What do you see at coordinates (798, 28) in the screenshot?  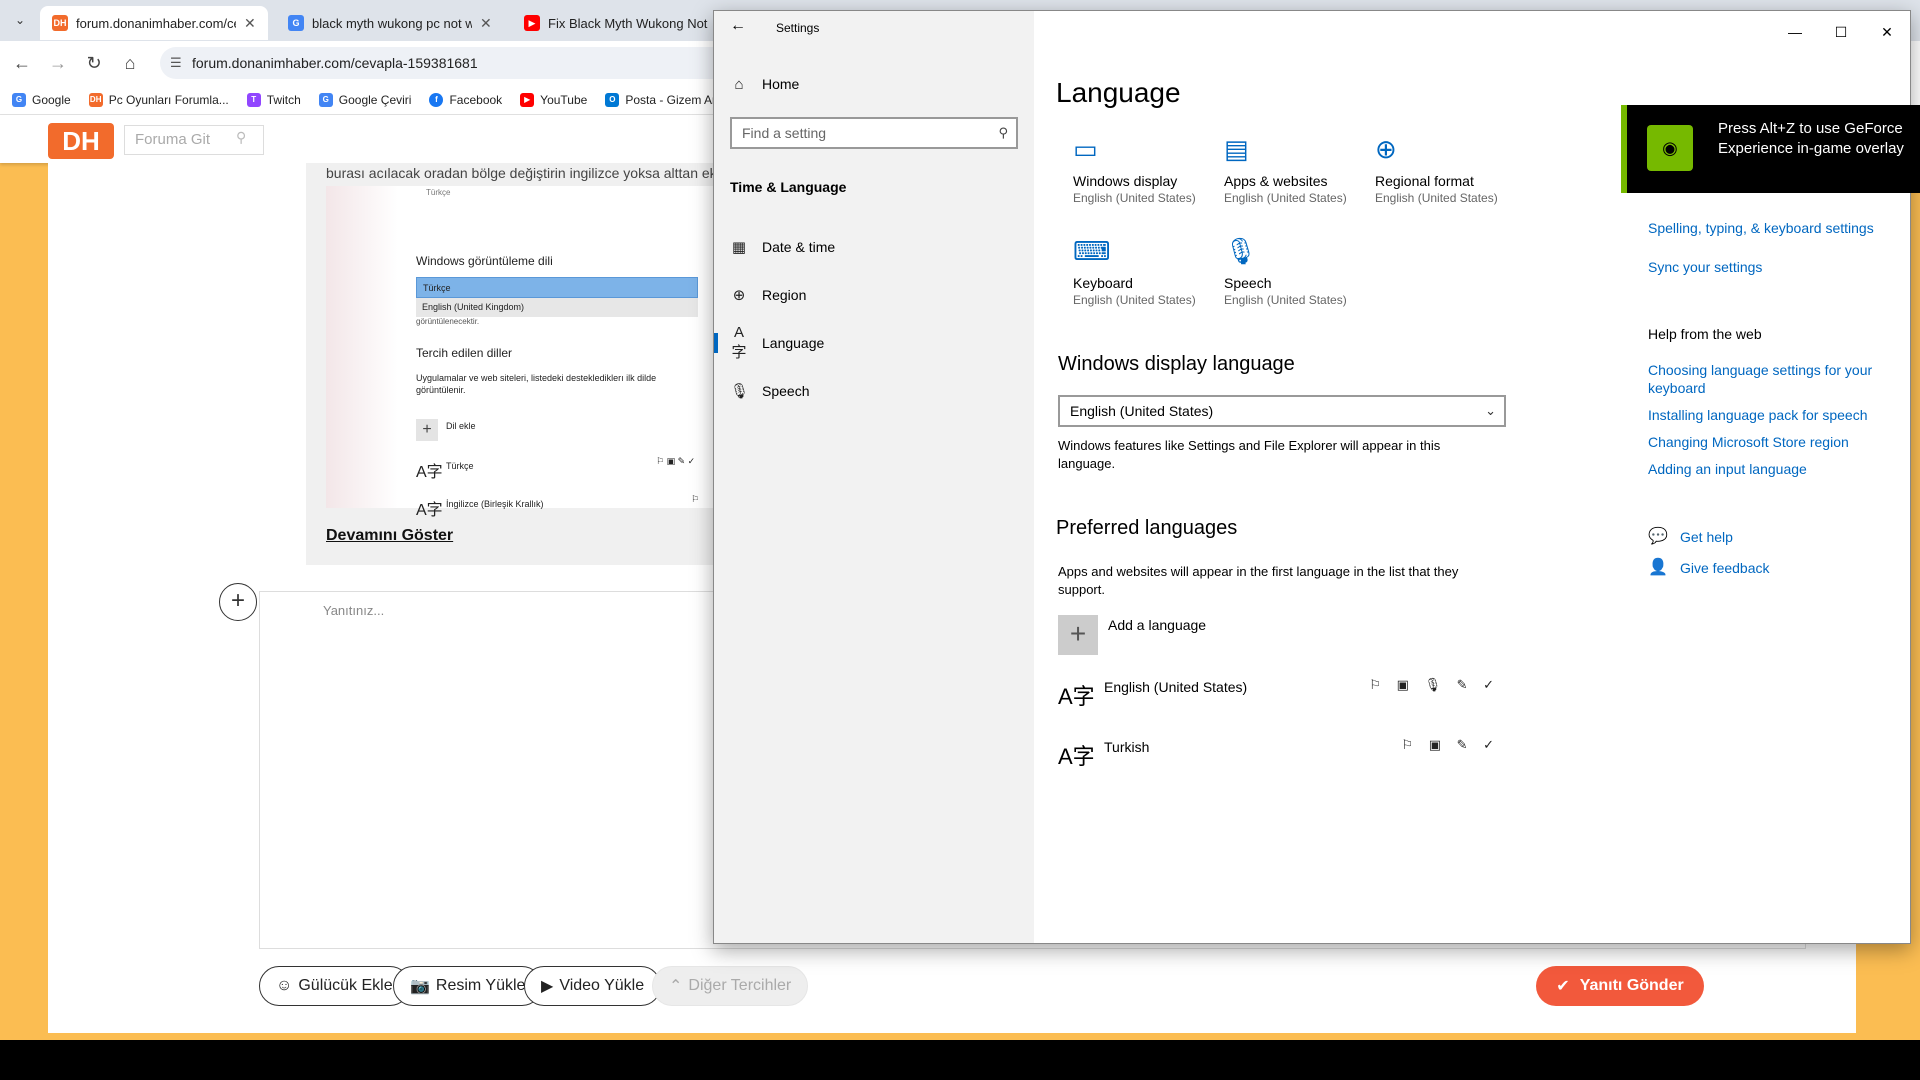 I see `window-title: Settings` at bounding box center [798, 28].